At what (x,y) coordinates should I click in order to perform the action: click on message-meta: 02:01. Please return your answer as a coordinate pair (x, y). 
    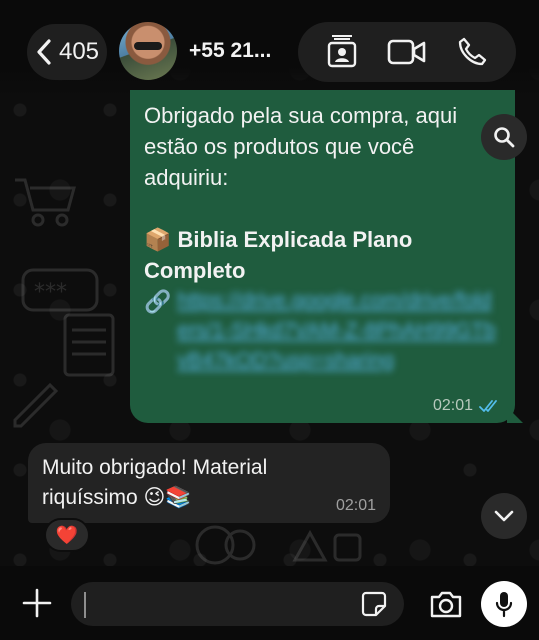
    Looking at the image, I should click on (467, 406).